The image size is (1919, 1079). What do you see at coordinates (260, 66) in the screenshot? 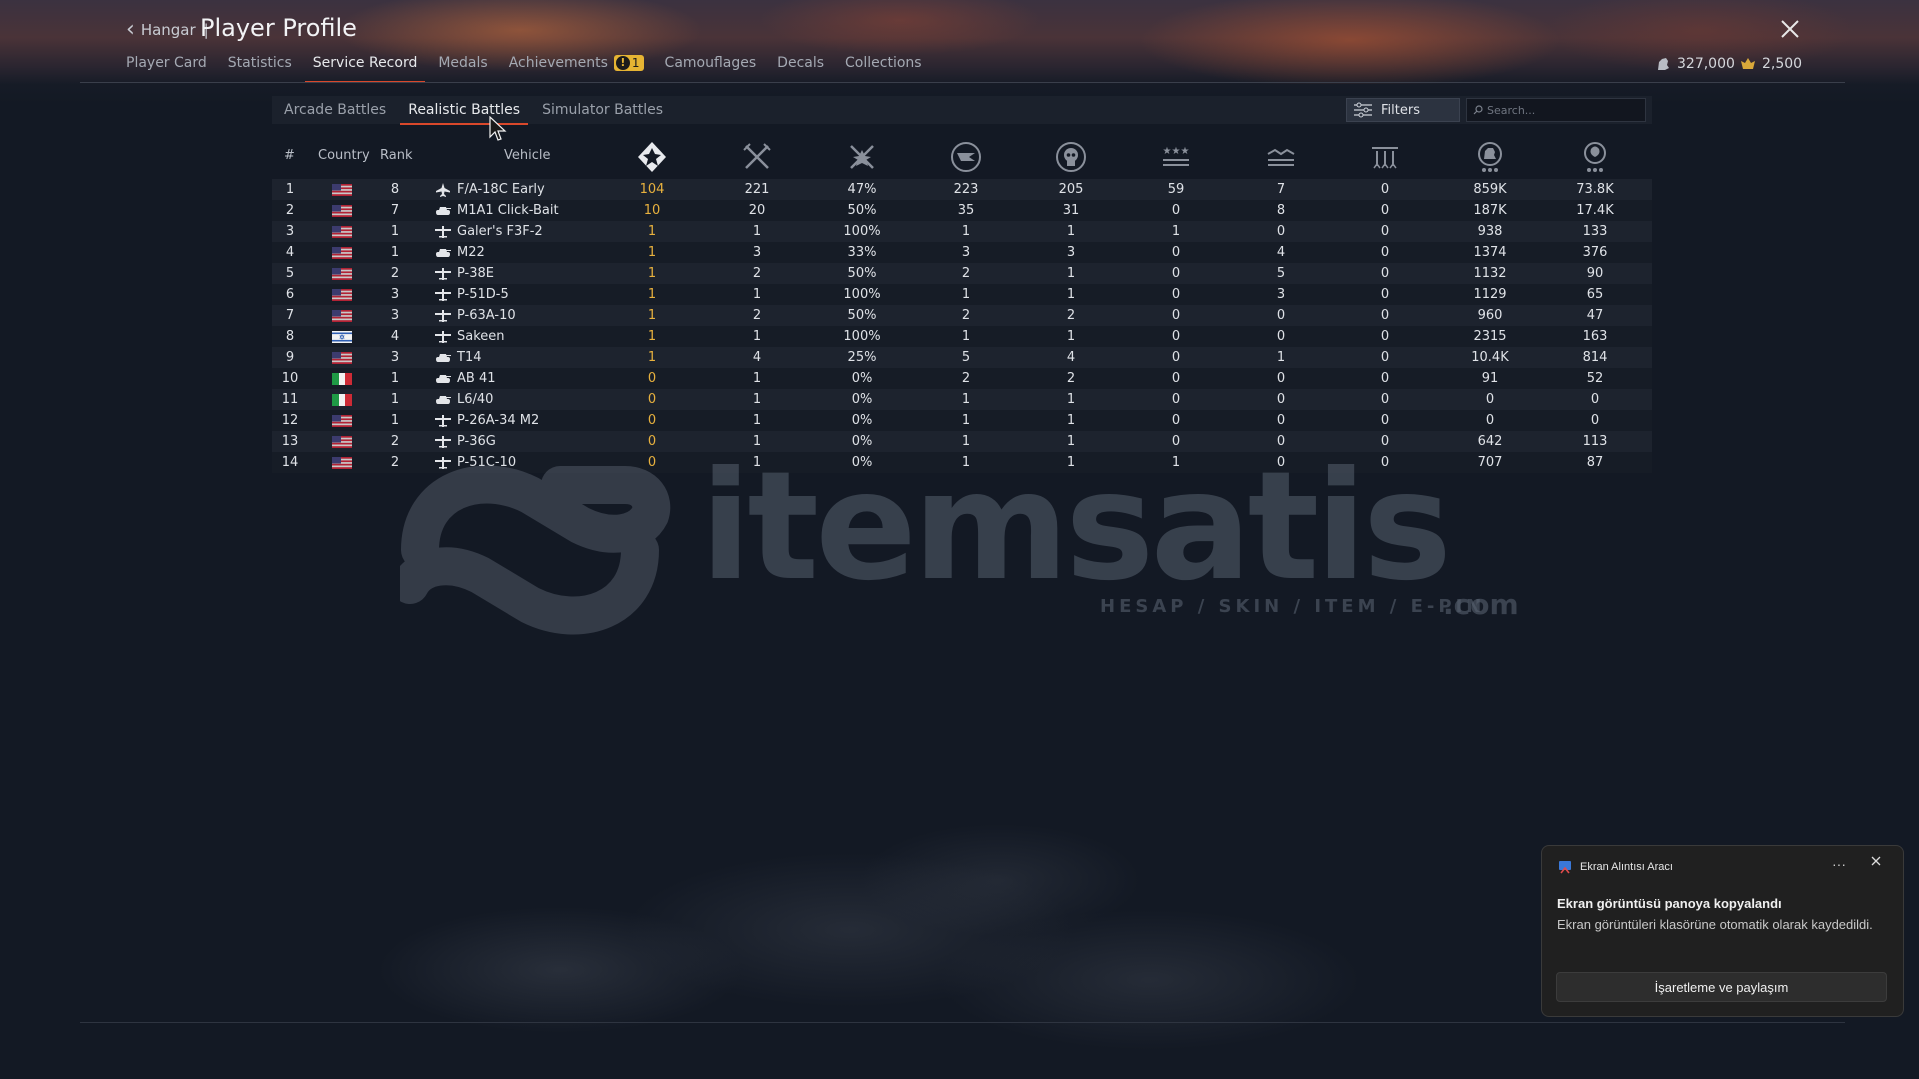
I see `tab-statistics: Statistics` at bounding box center [260, 66].